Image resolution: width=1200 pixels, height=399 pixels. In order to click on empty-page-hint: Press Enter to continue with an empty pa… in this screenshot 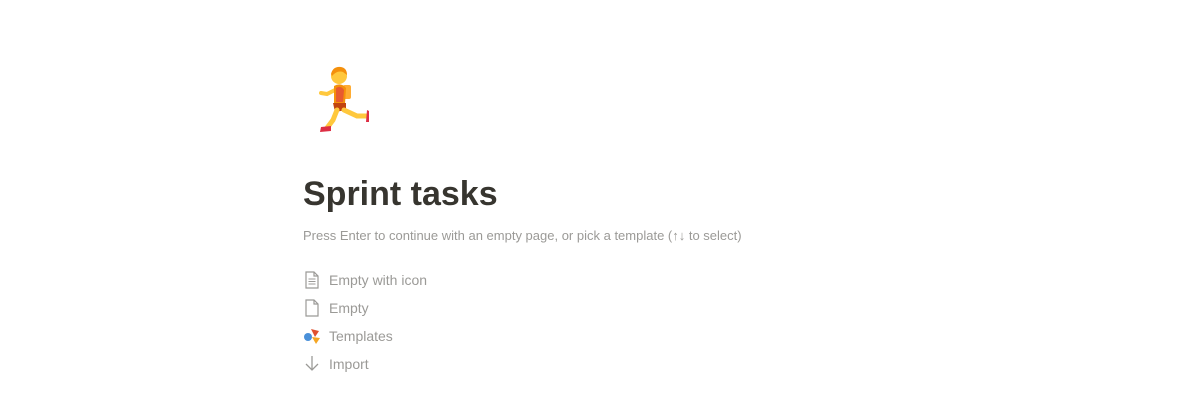, I will do `click(522, 235)`.